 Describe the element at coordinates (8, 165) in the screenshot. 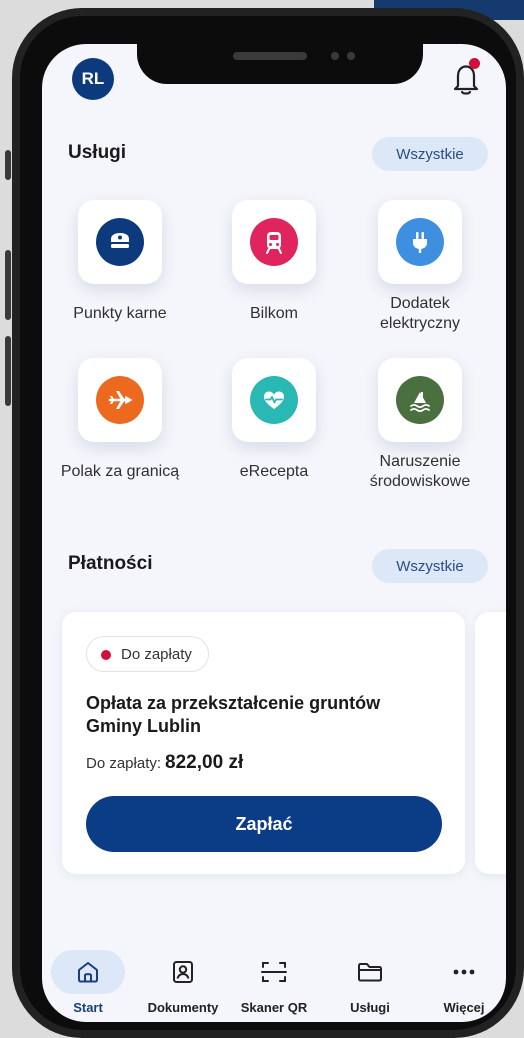

I see `phone-mute-switch` at that location.